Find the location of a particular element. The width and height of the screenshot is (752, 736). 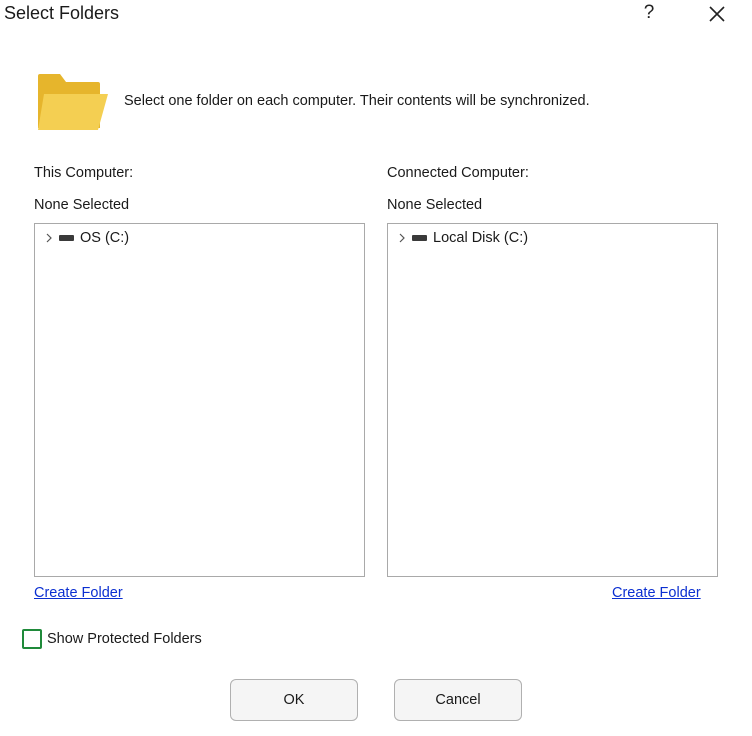

close-icon is located at coordinates (717, 14).